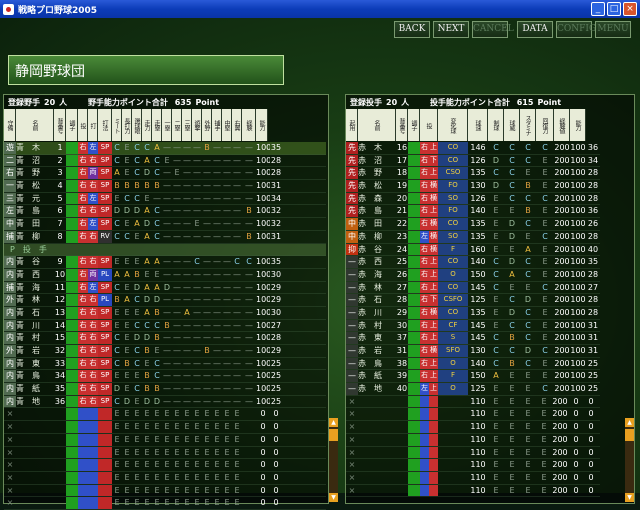 The image size is (640, 510). Describe the element at coordinates (165, 402) in the screenshot. I see `batter-row: 内青 地 36 右右 SP C D E D D — — — — — — — — —100 25` at that location.